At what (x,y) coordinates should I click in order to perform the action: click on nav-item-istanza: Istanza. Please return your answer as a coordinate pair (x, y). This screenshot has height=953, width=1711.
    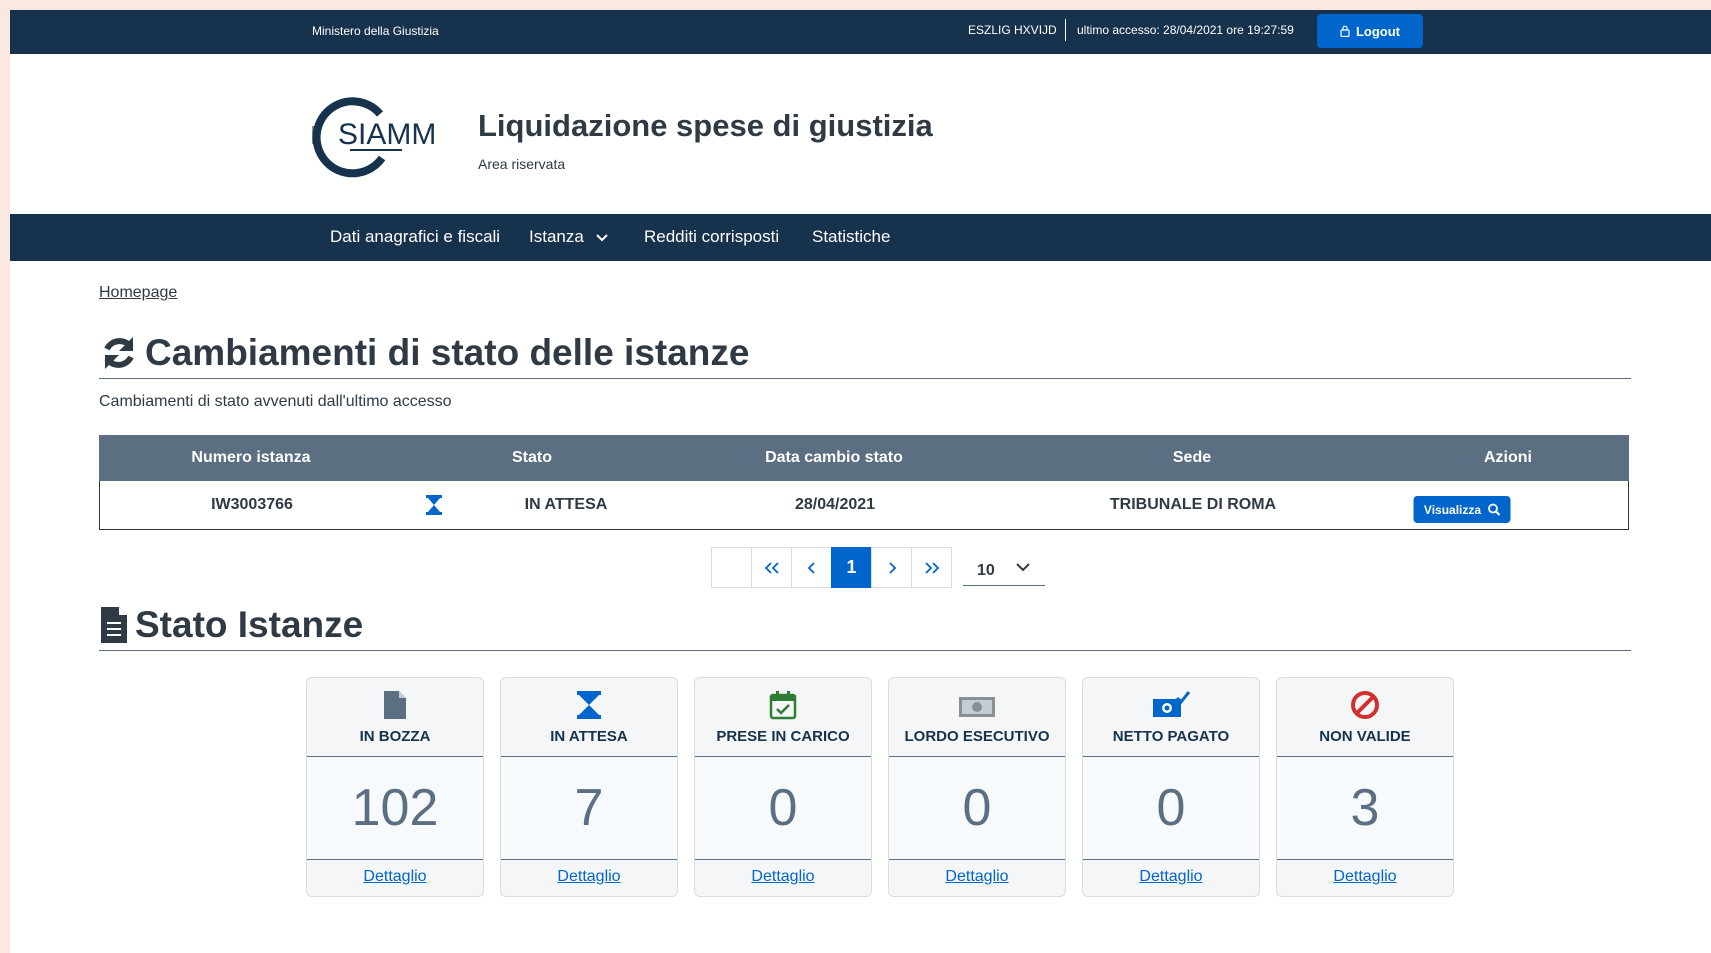
    Looking at the image, I should click on (569, 237).